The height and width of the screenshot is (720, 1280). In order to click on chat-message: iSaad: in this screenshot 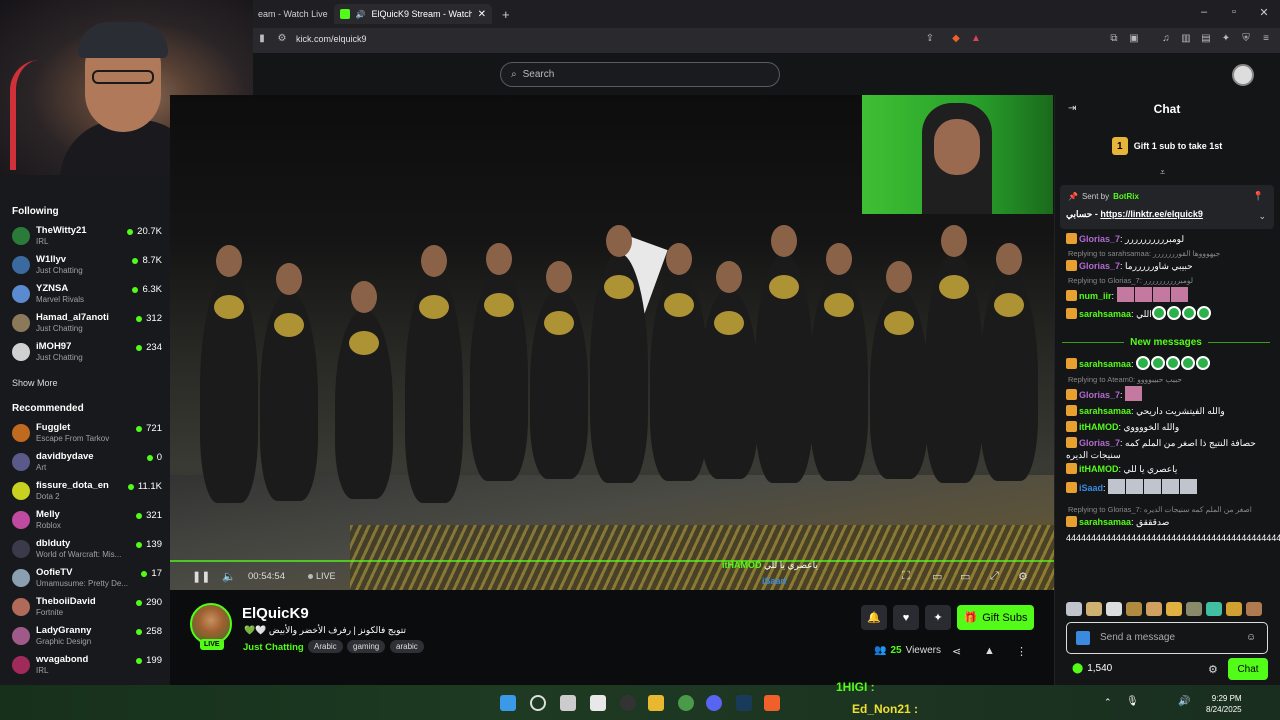, I will do `click(1168, 486)`.